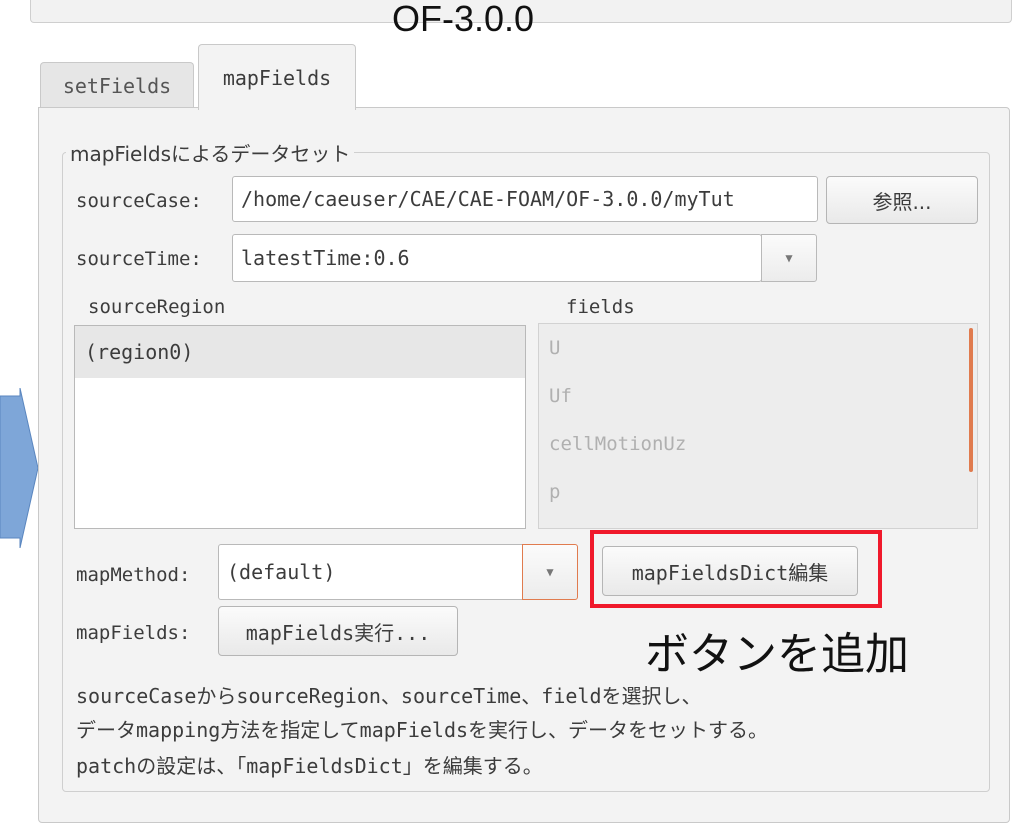 This screenshot has width=1019, height=828. What do you see at coordinates (758, 348) in the screenshot?
I see `list-item: U` at bounding box center [758, 348].